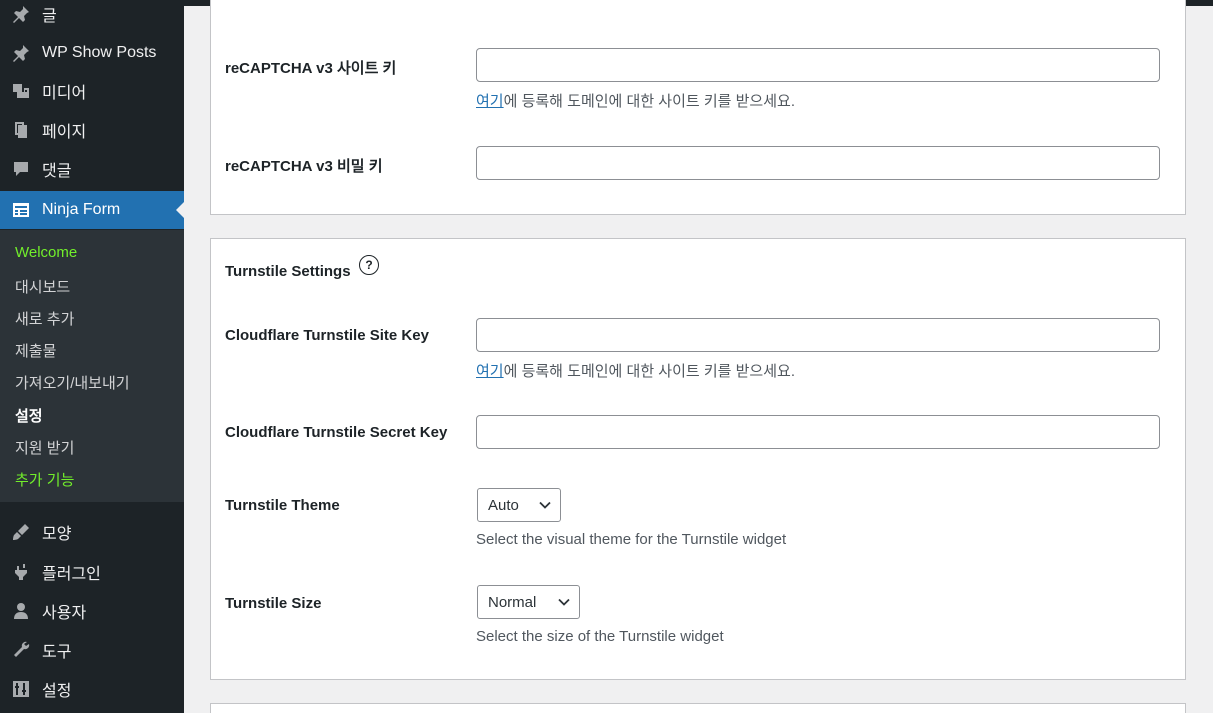 Image resolution: width=1213 pixels, height=713 pixels. What do you see at coordinates (92, 16) in the screenshot?
I see `menu-item-posts: 글` at bounding box center [92, 16].